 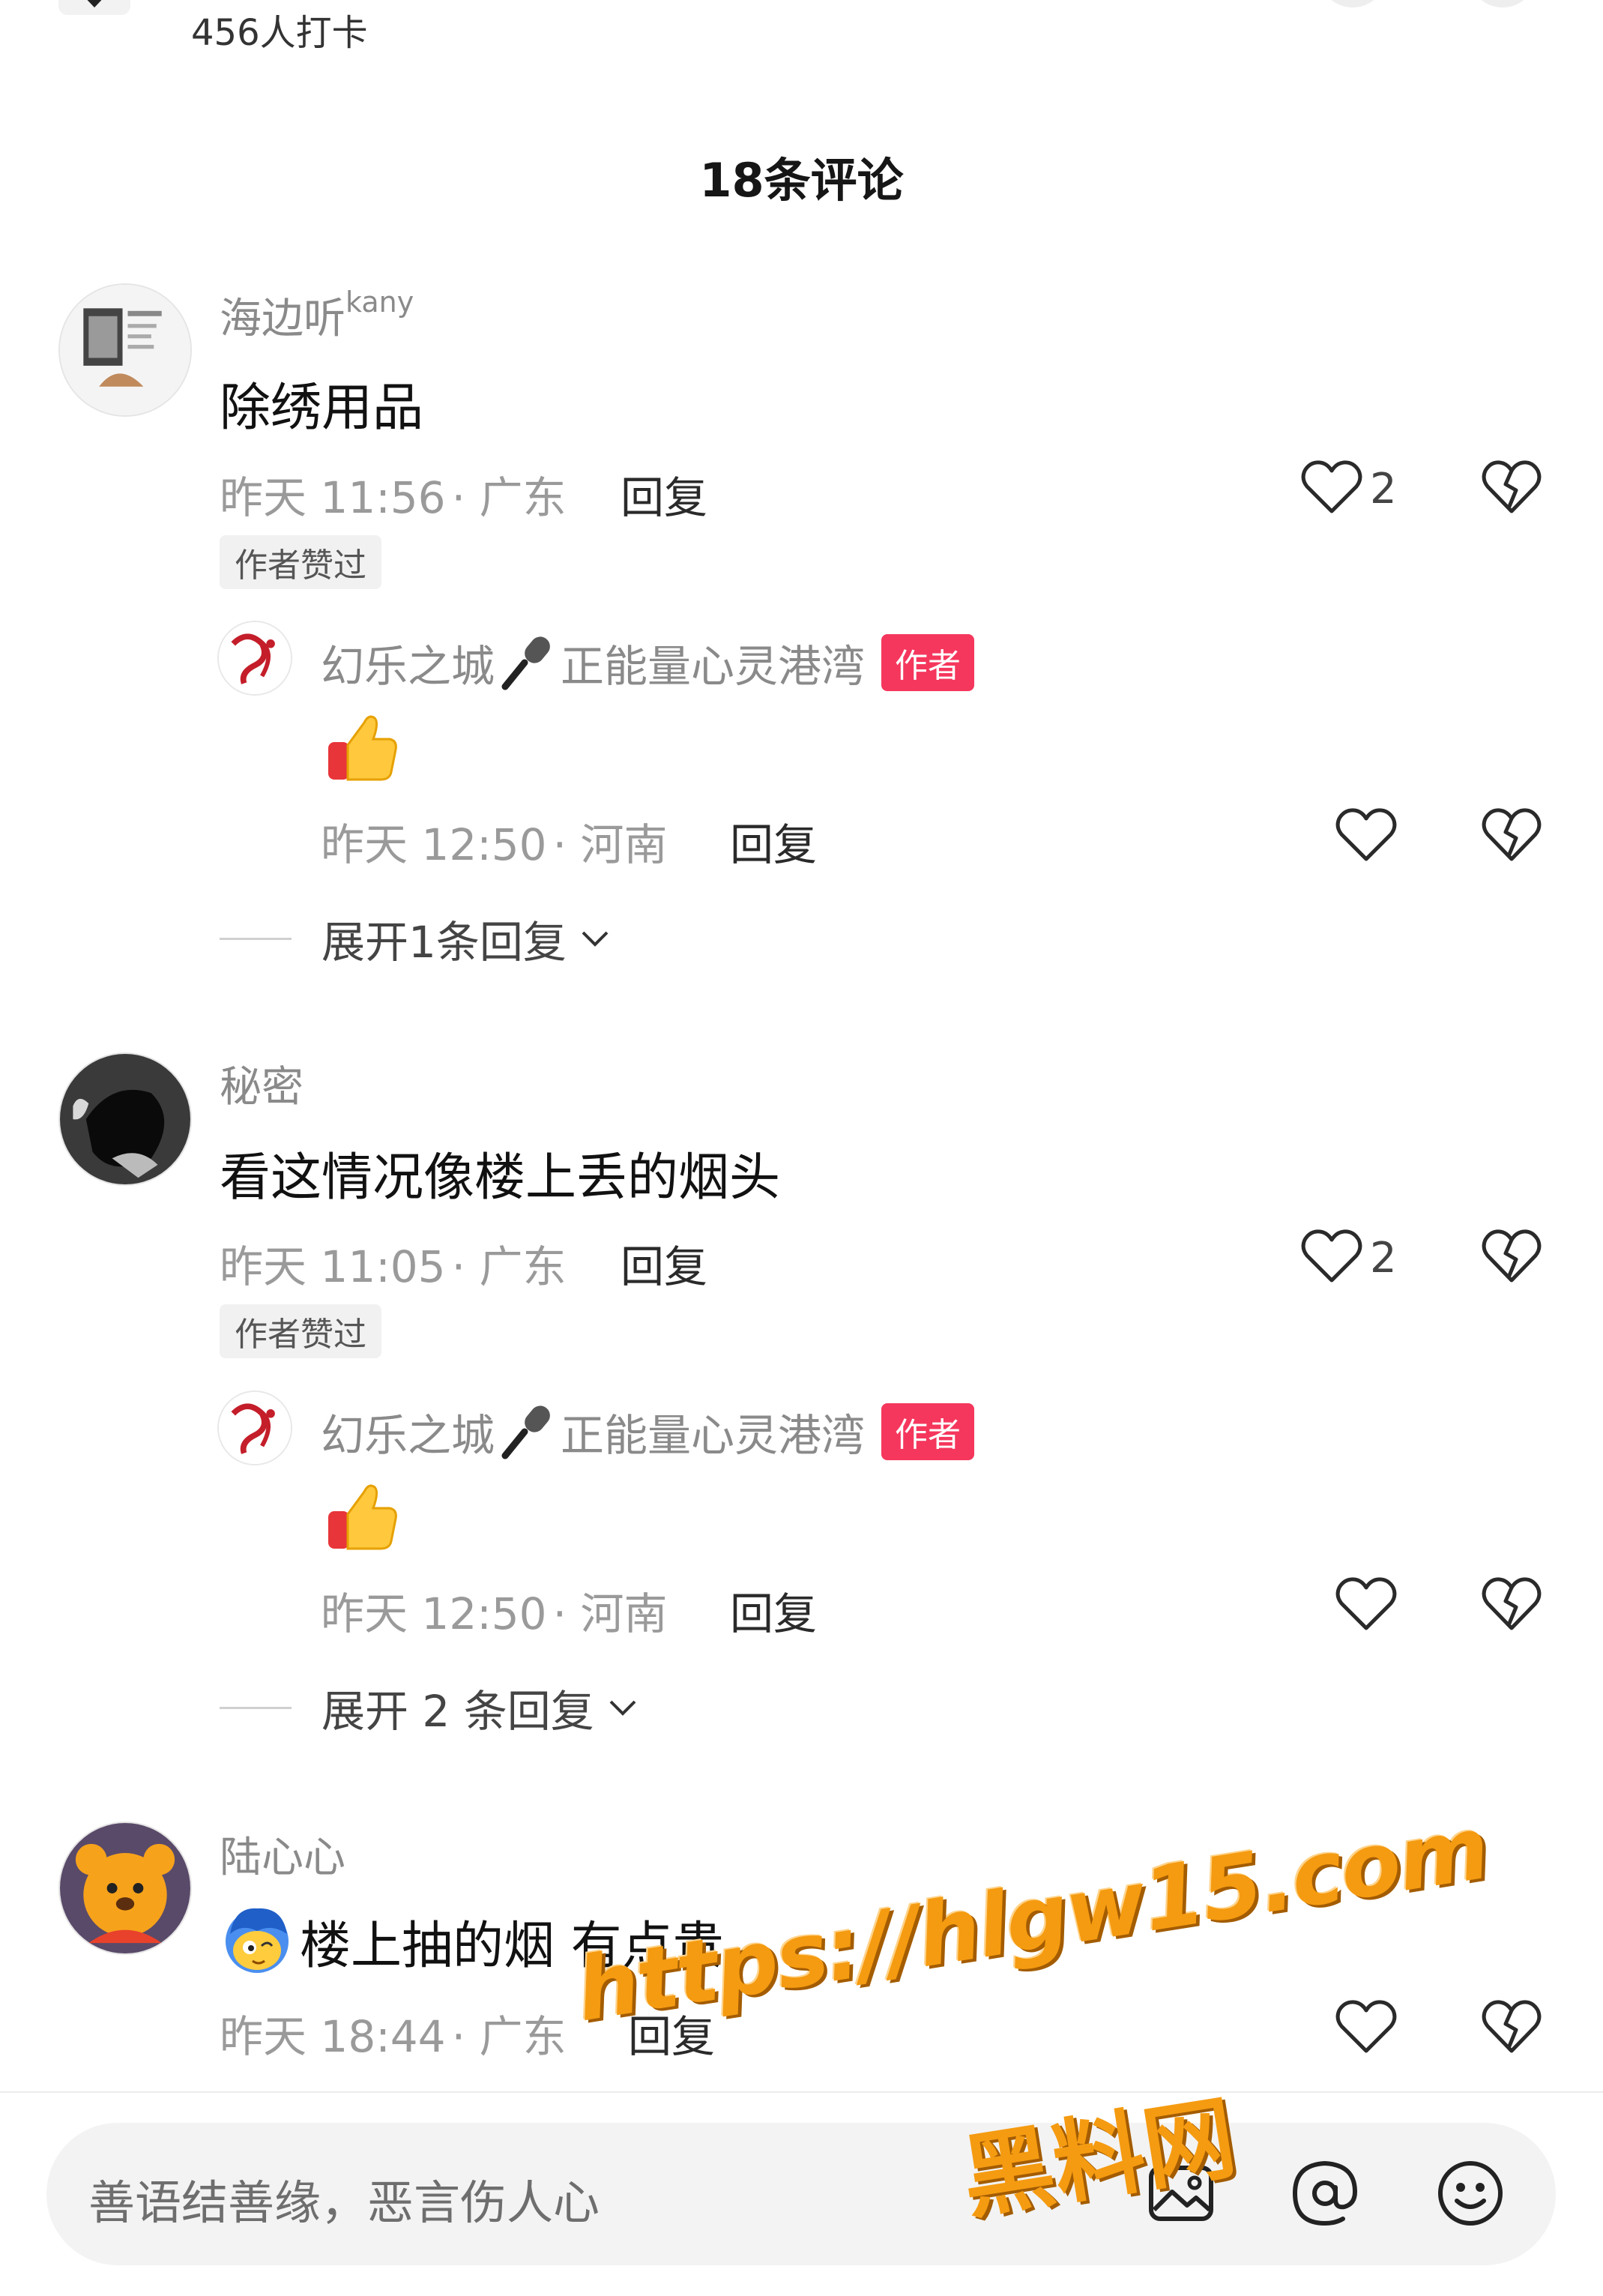 What do you see at coordinates (333, 2036) in the screenshot?
I see `comment-time: 昨天 18:44` at bounding box center [333, 2036].